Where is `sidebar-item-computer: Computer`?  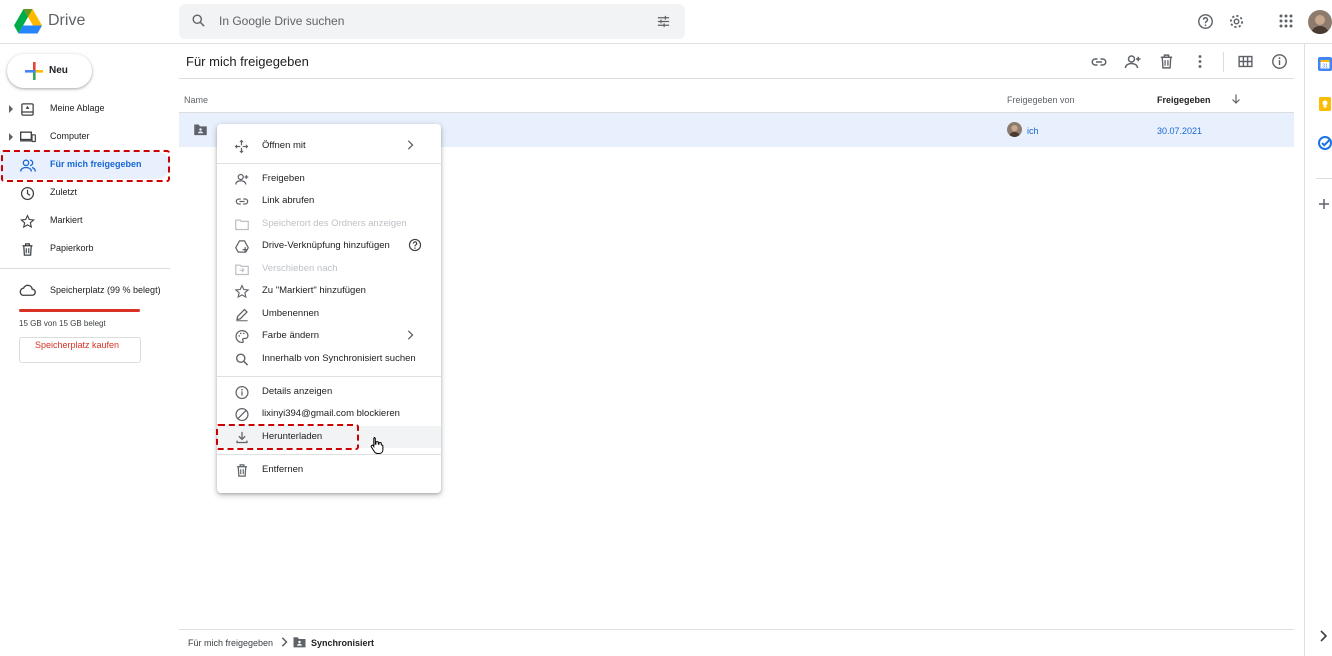 sidebar-item-computer: Computer is located at coordinates (85, 137).